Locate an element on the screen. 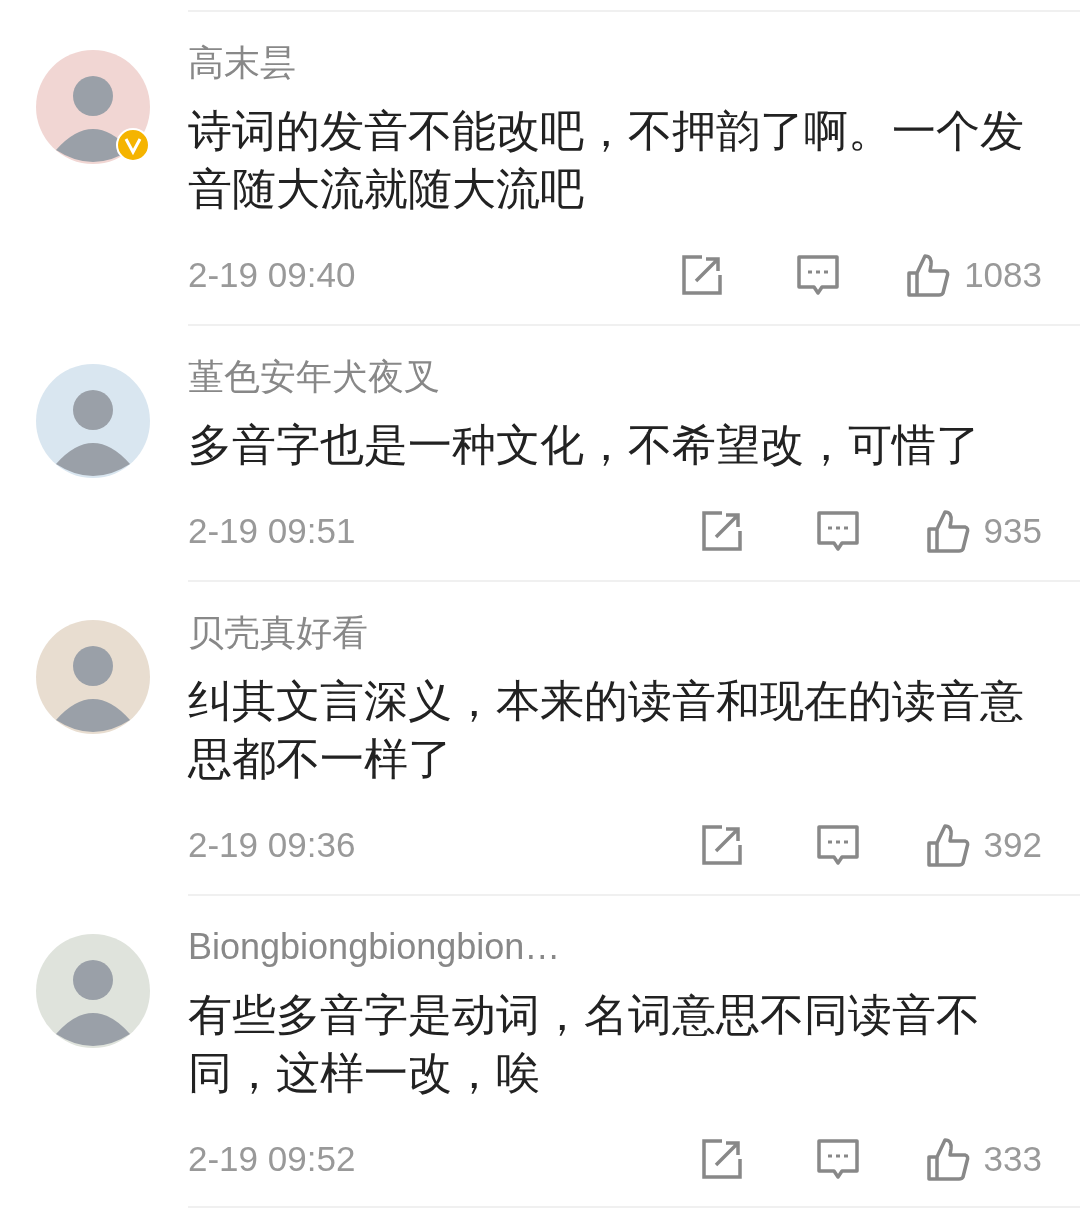 This screenshot has width=1080, height=1223. user-name: 堇色安年犬夜叉 is located at coordinates (615, 377).